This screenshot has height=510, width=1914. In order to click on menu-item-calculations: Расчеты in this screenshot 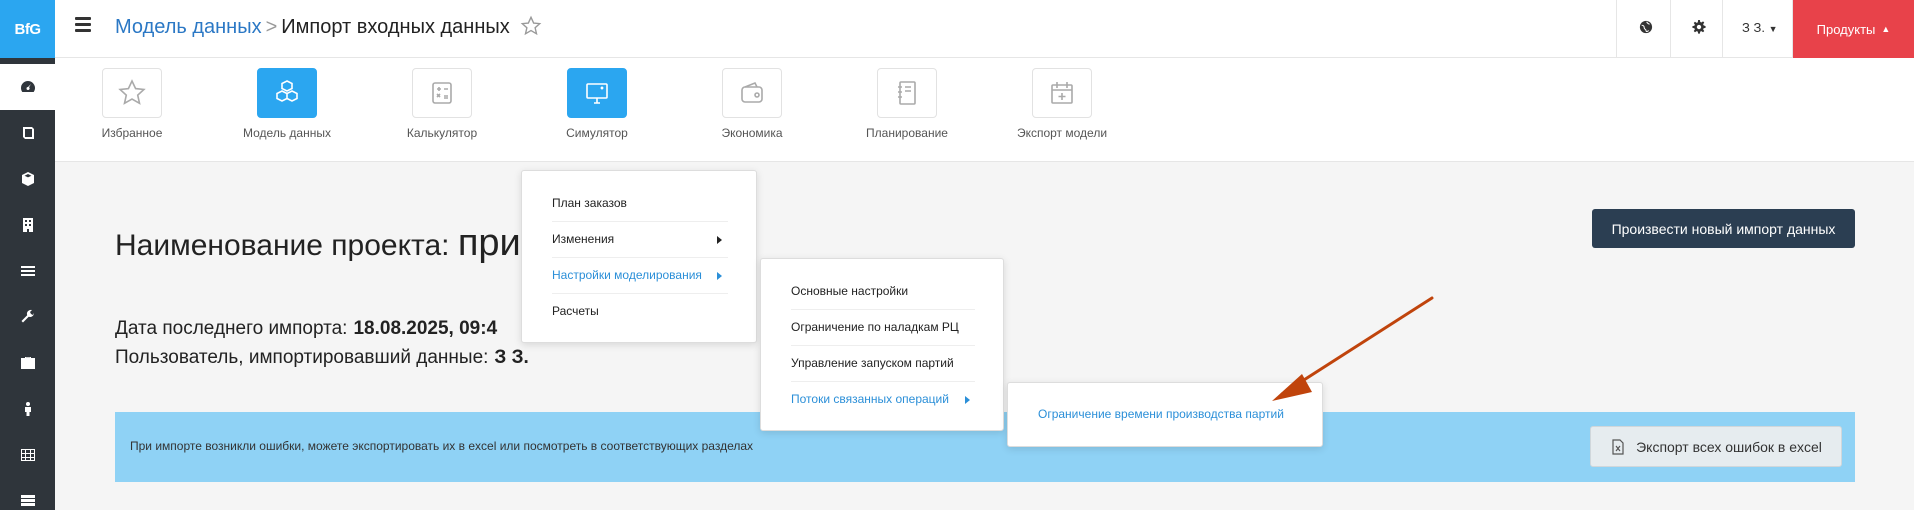, I will do `click(575, 311)`.